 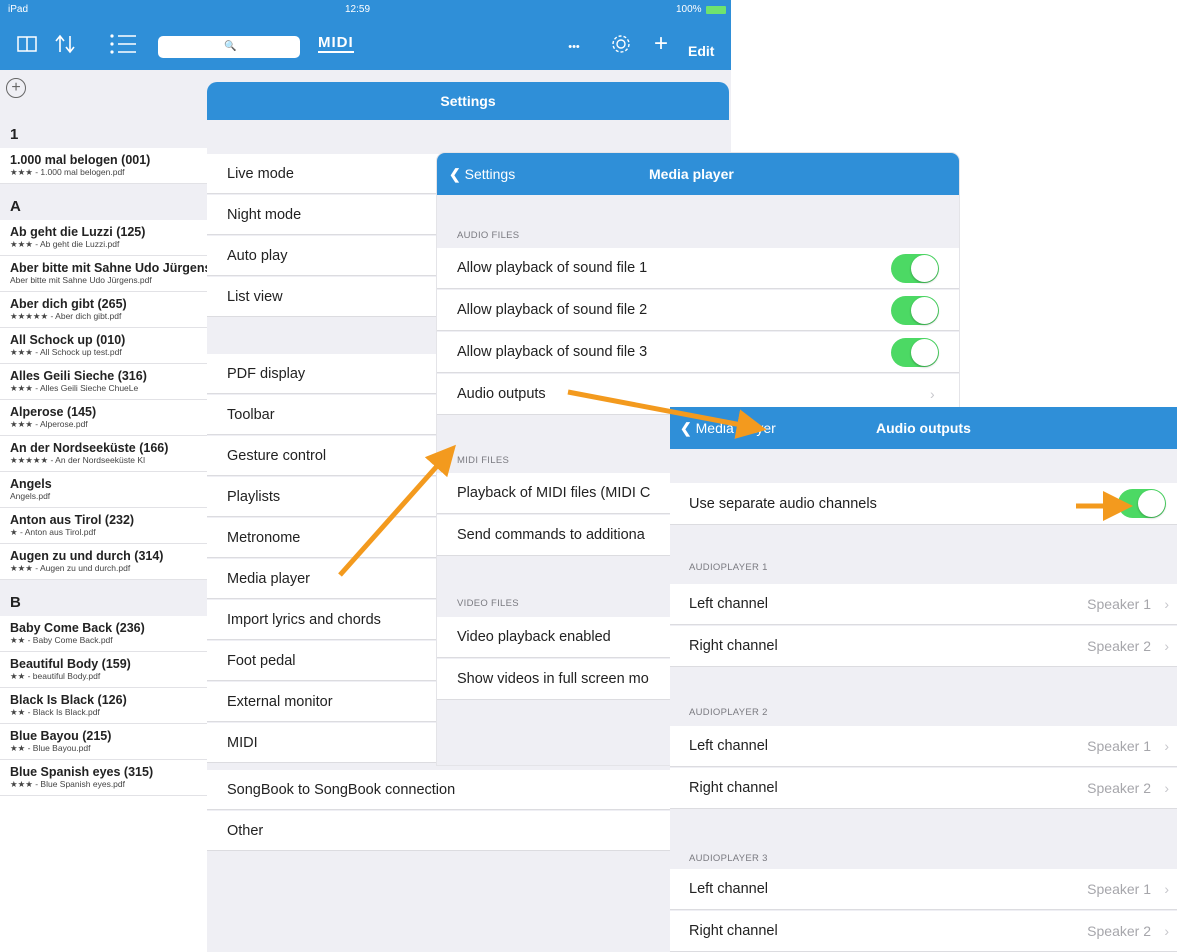 What do you see at coordinates (397, 510) in the screenshot?
I see `arrow-to-media-player` at bounding box center [397, 510].